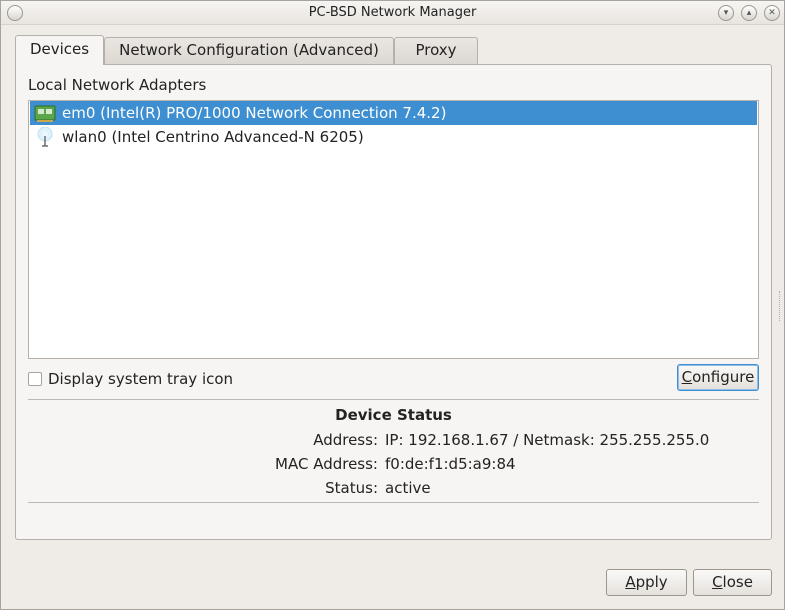 This screenshot has width=785, height=610. What do you see at coordinates (726, 13) in the screenshot?
I see `minimize-icon: ▾` at bounding box center [726, 13].